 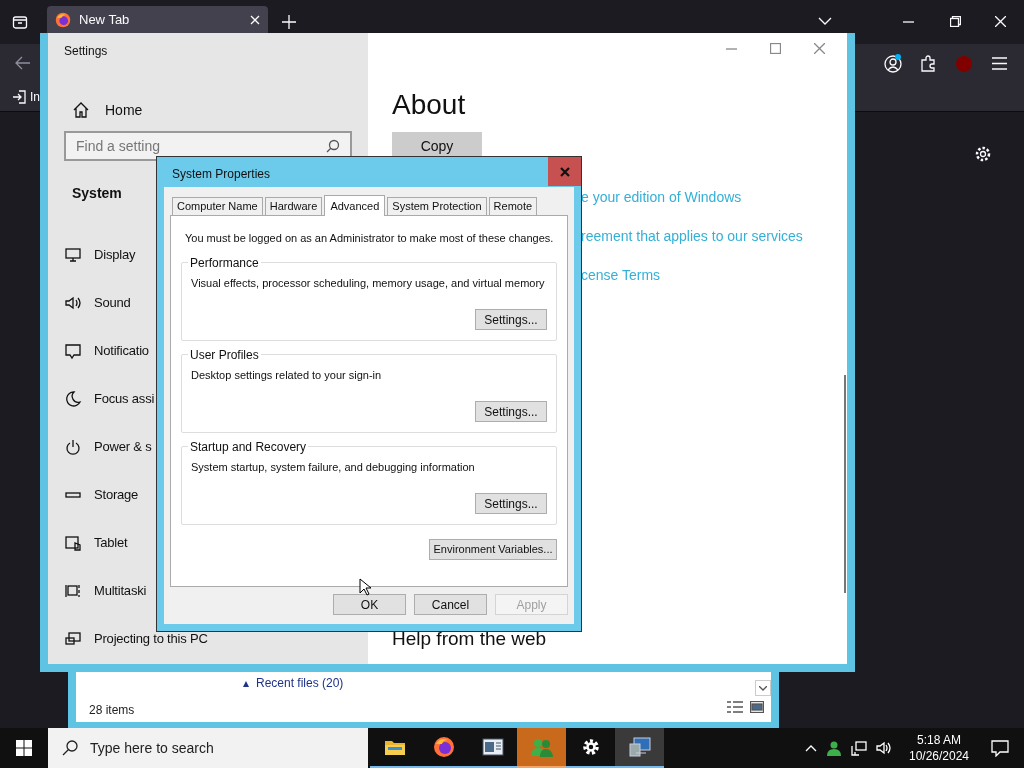 I want to click on home-icon, so click(x=81, y=110).